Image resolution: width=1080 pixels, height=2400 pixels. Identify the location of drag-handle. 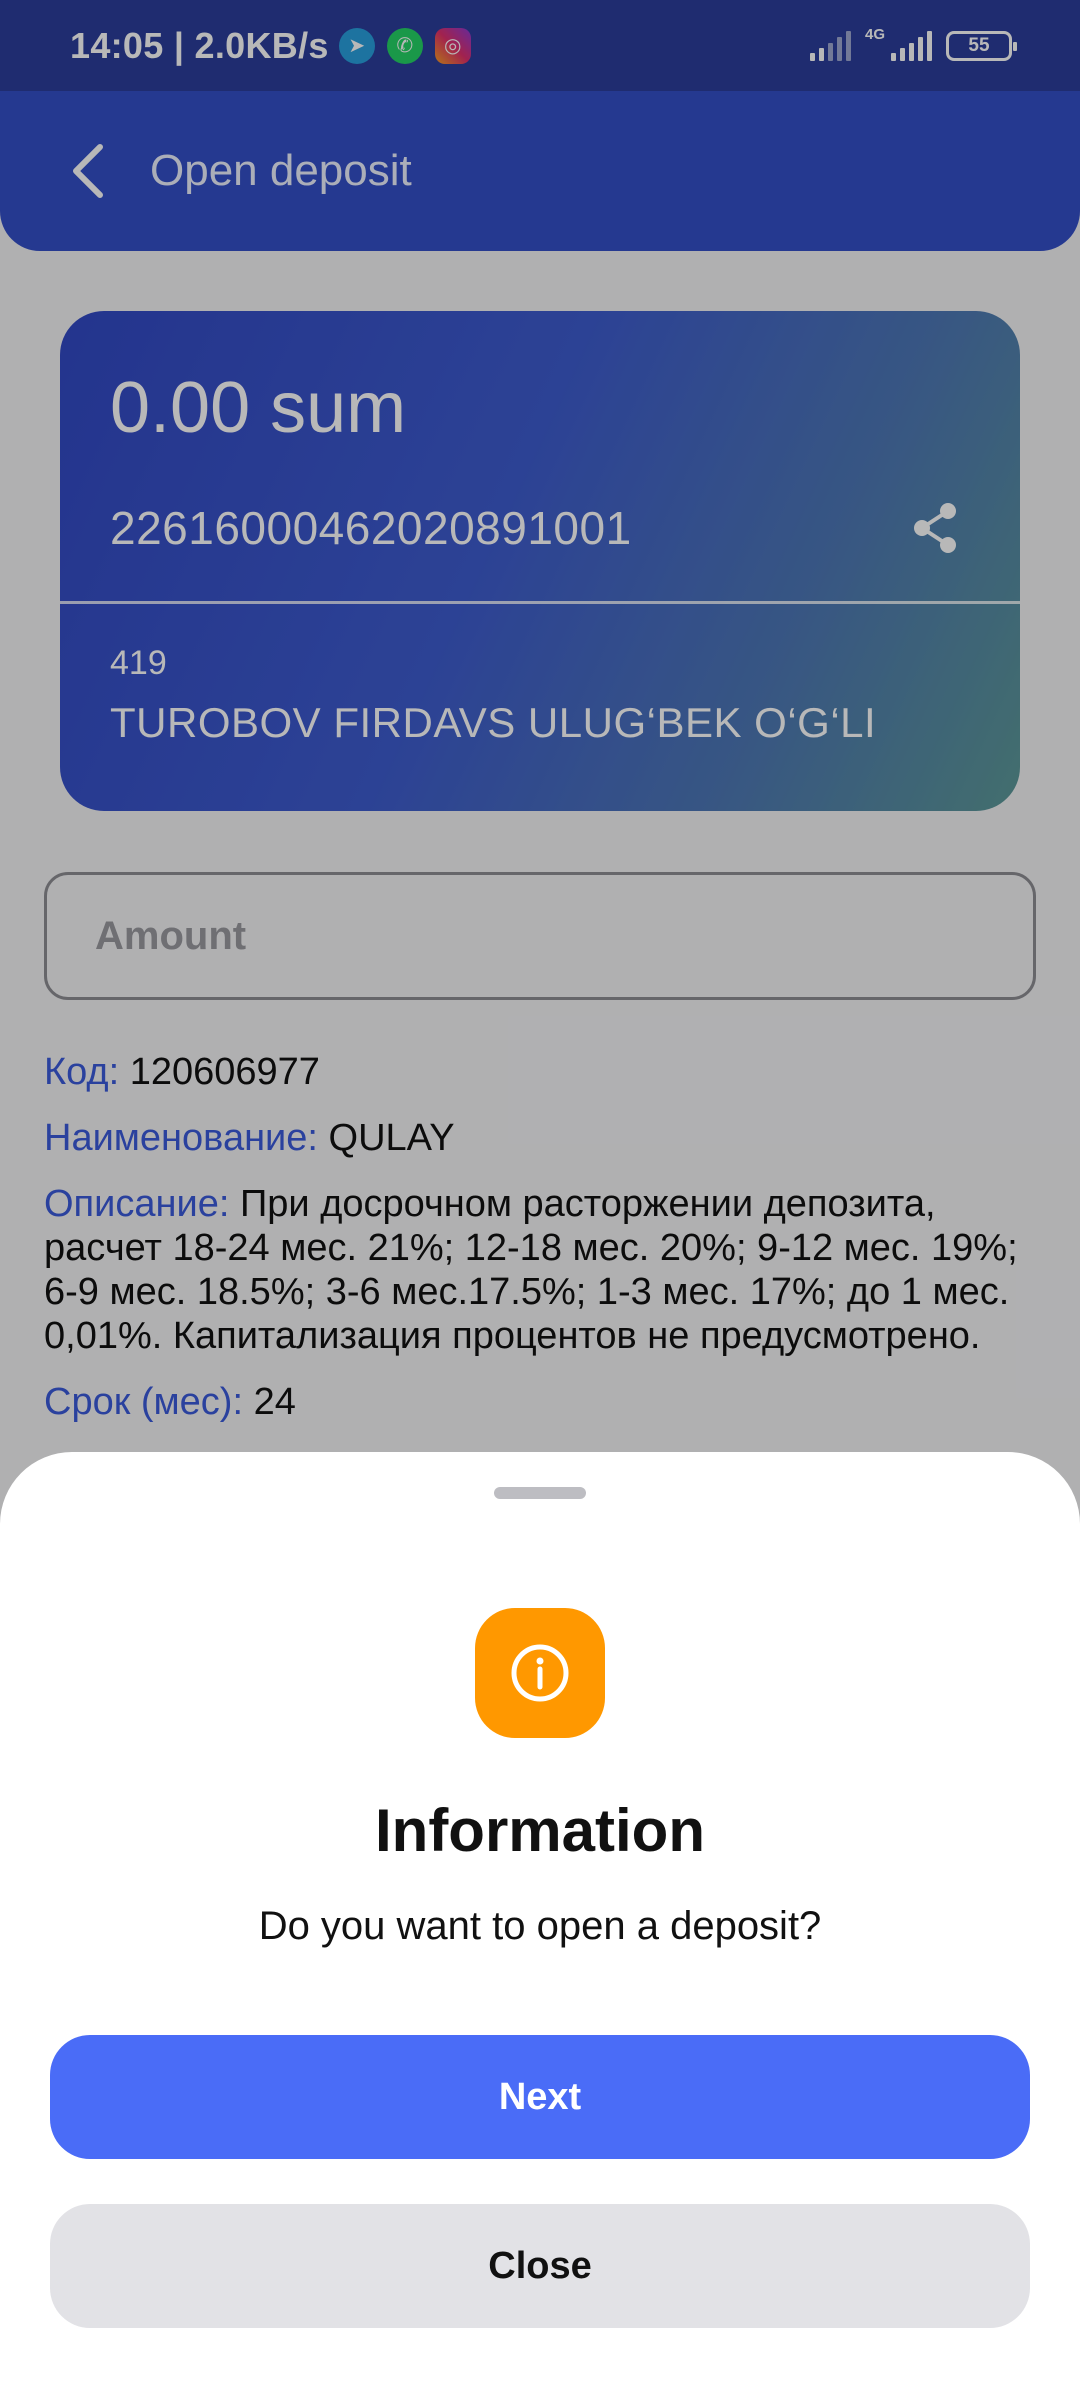
(540, 1493).